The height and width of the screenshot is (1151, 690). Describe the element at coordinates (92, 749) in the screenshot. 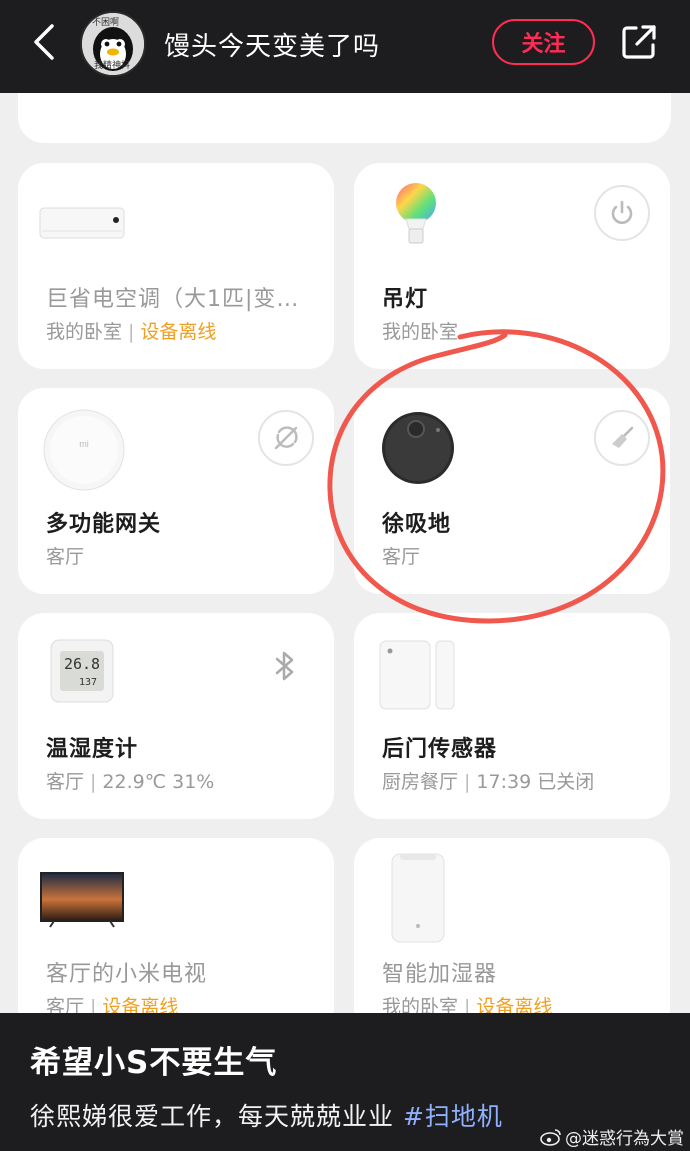

I see `device-name: 温湿度计` at that location.